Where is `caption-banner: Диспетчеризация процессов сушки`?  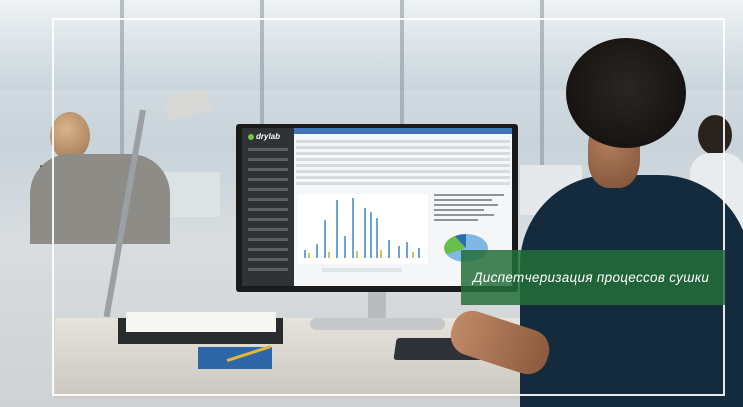 caption-banner: Диспетчеризация процессов сушки is located at coordinates (593, 277).